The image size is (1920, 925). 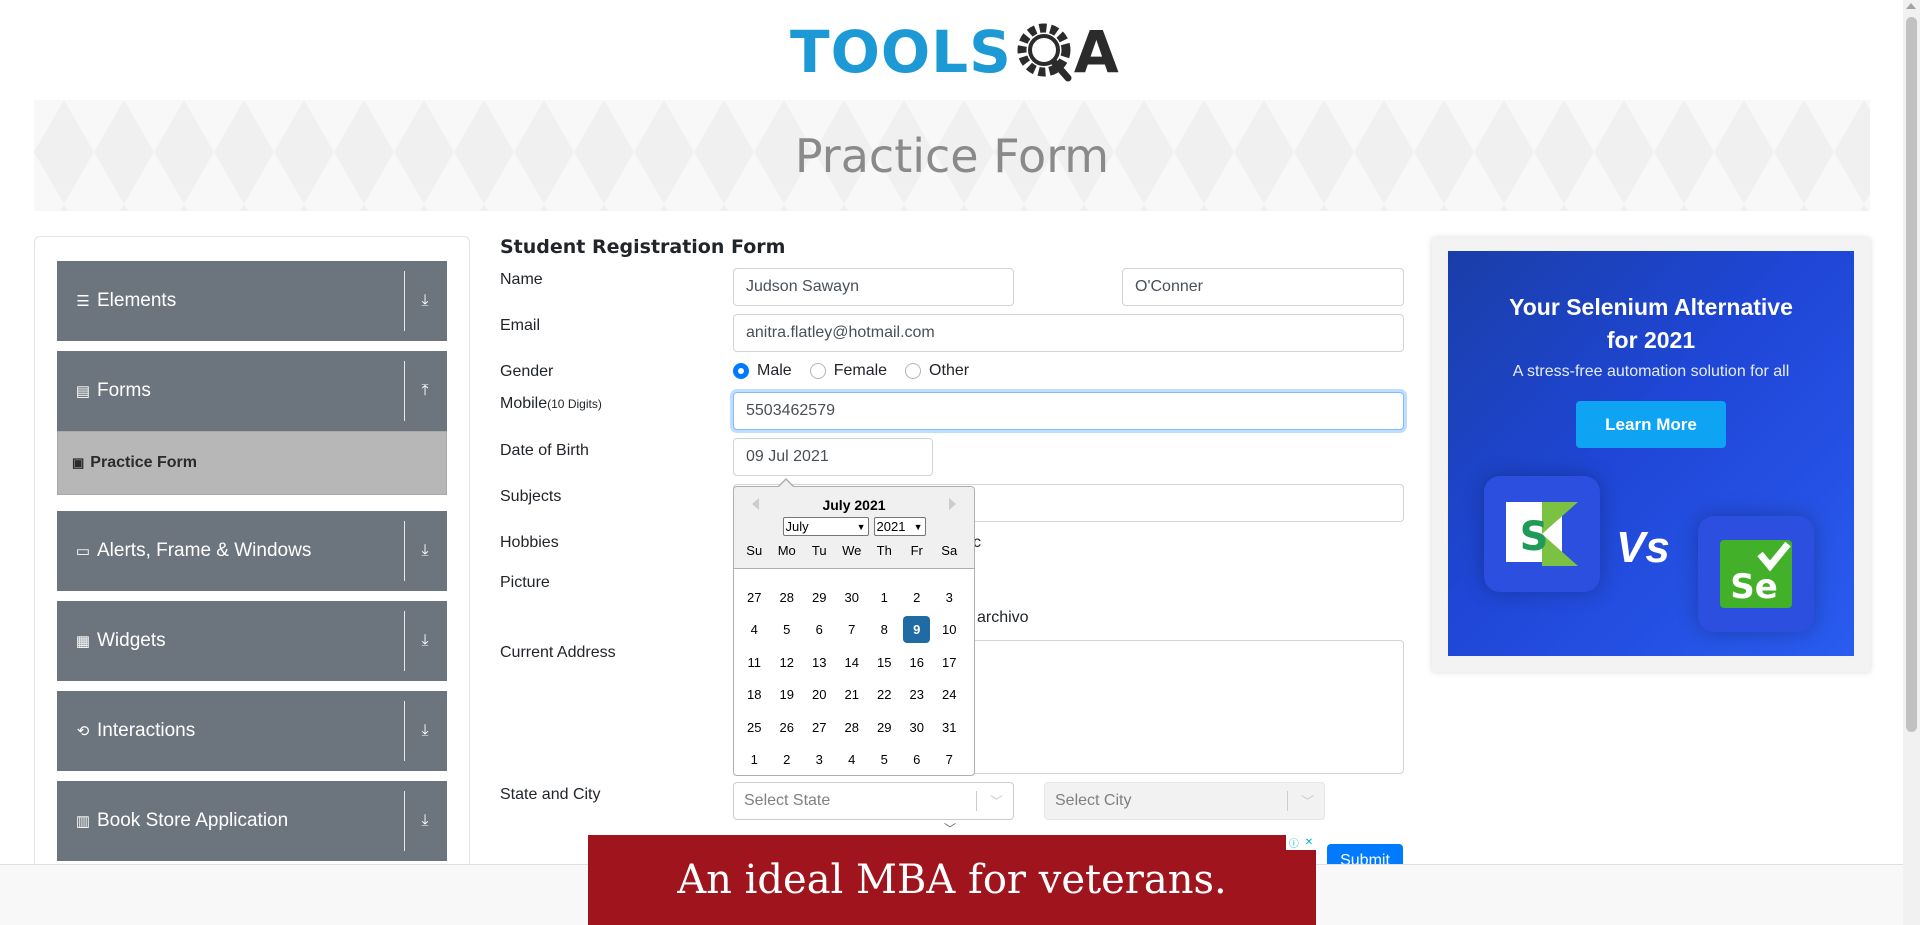 What do you see at coordinates (1309, 842) in the screenshot?
I see `close-icon: ✕` at bounding box center [1309, 842].